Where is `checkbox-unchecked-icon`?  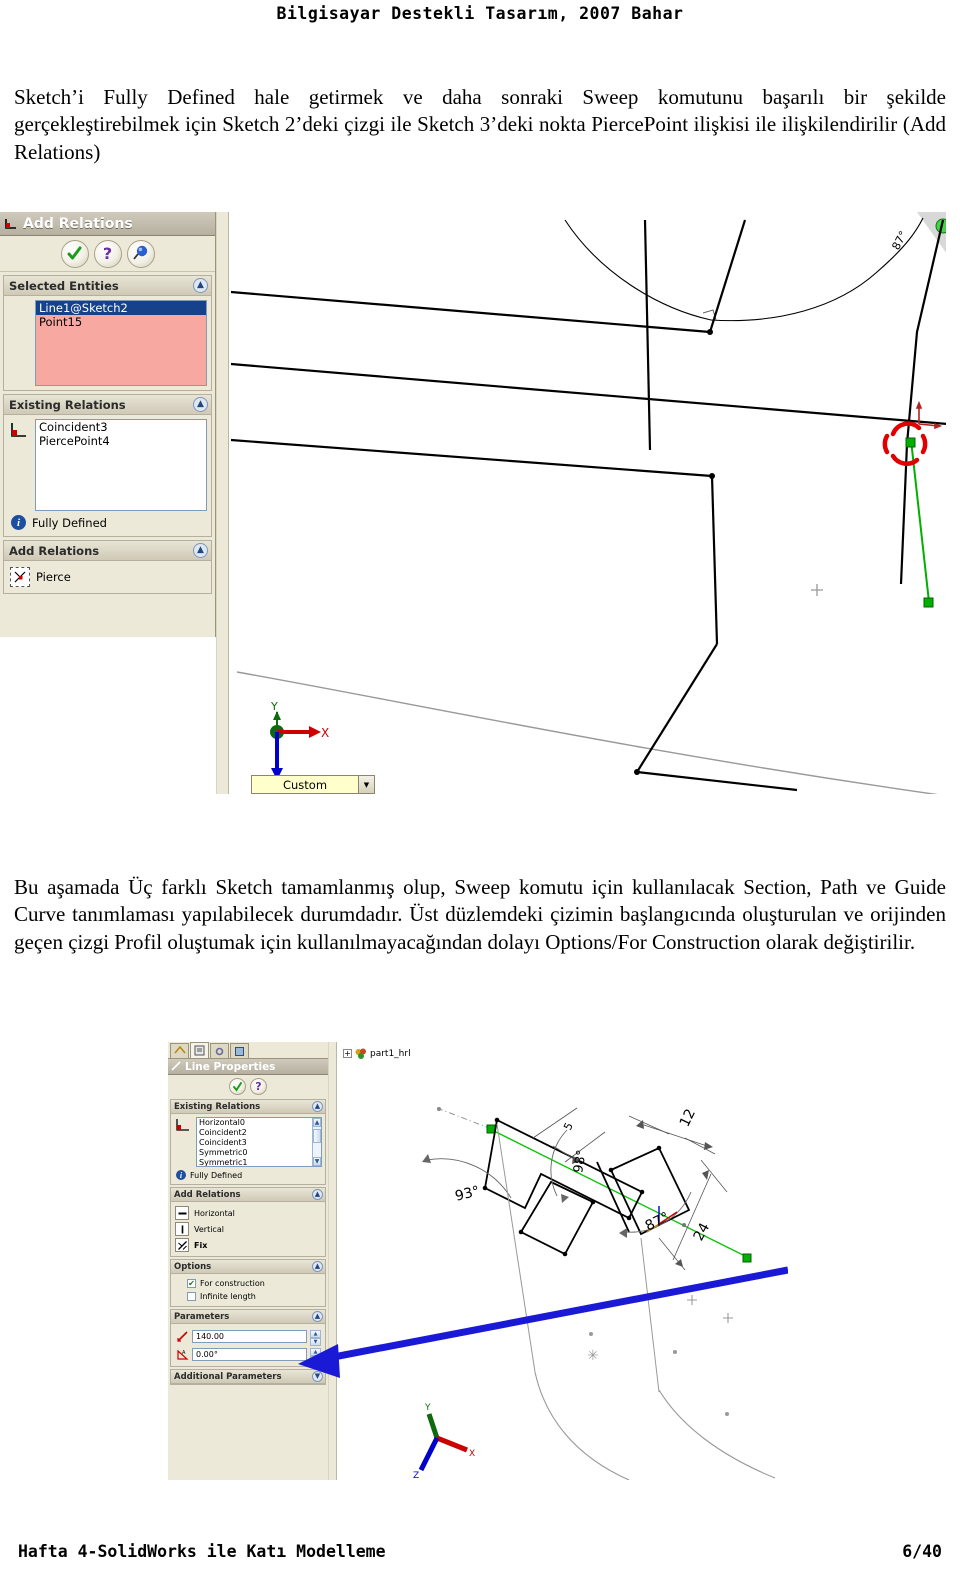
checkbox-unchecked-icon is located at coordinates (191, 1296).